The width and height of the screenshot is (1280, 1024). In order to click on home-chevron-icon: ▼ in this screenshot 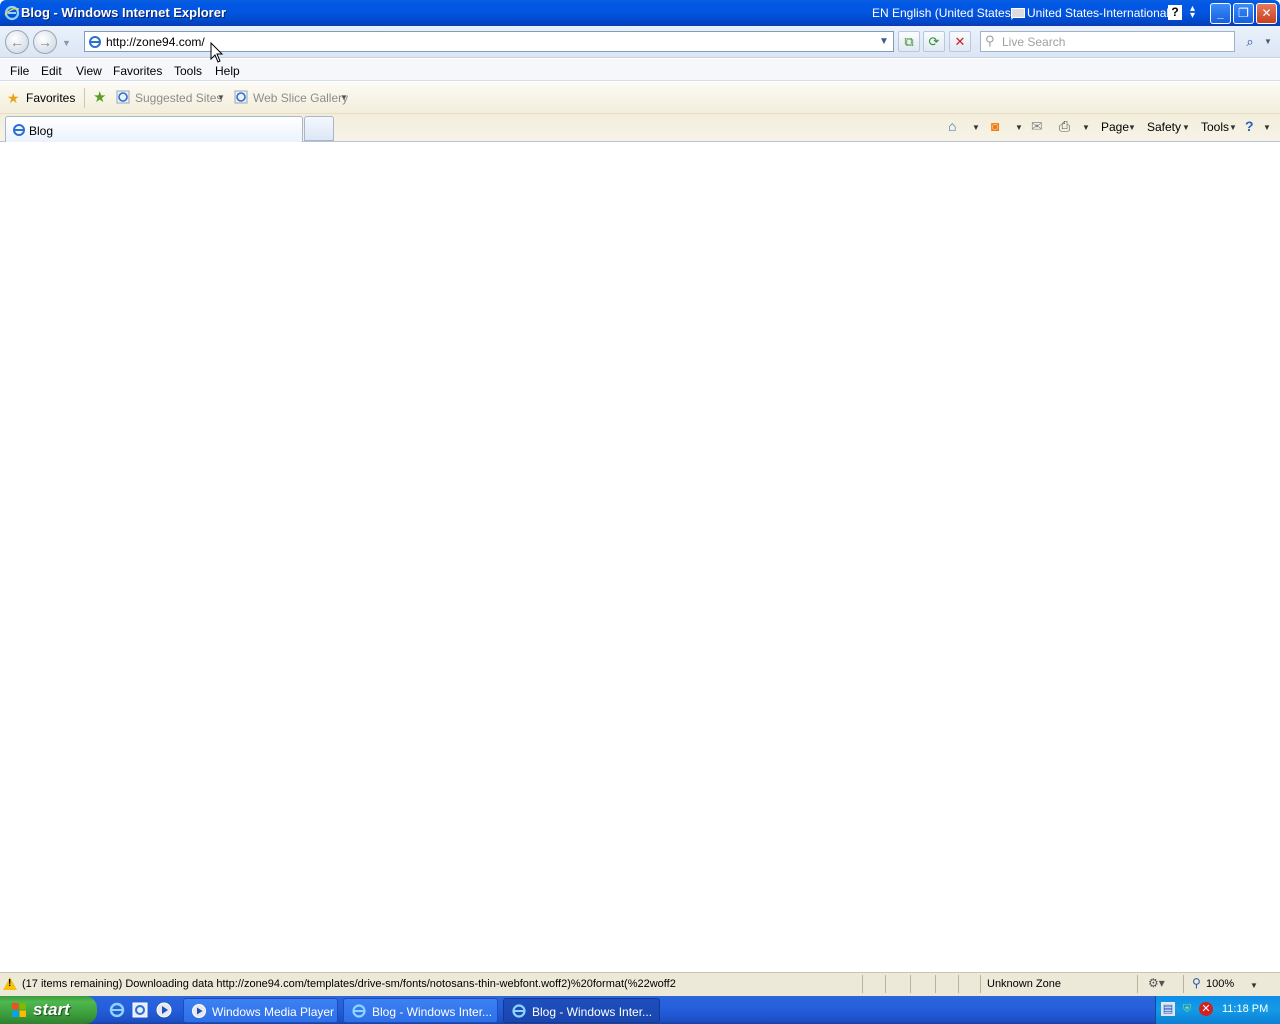, I will do `click(976, 127)`.